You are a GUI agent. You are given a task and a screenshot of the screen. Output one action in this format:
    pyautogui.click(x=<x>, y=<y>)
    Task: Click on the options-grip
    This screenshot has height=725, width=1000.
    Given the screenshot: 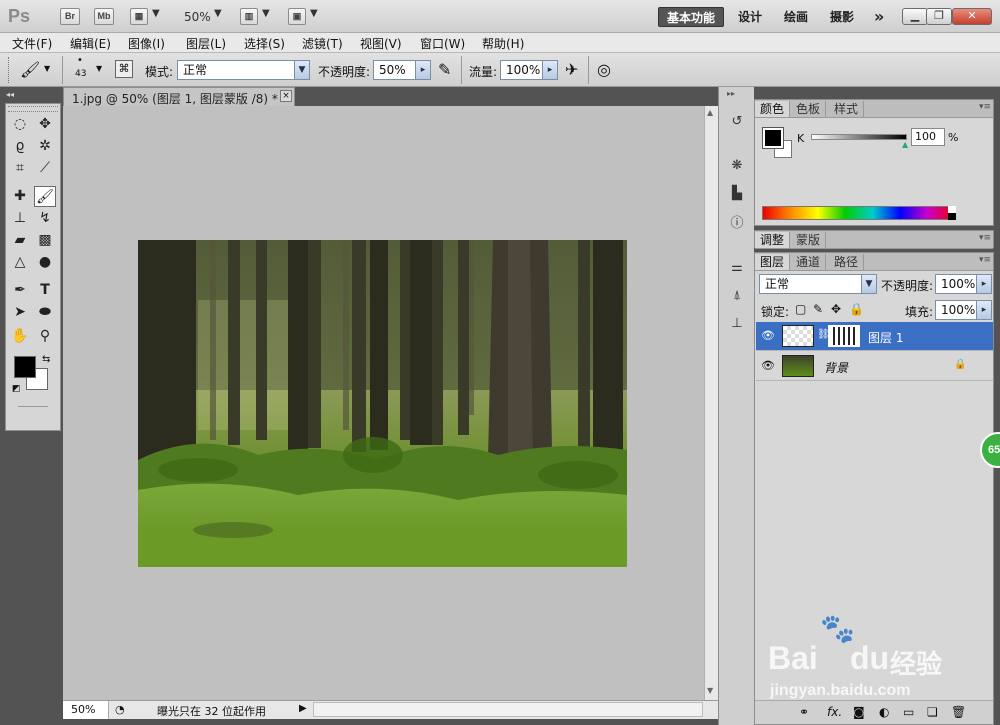 What is the action you would take?
    pyautogui.click(x=9, y=70)
    